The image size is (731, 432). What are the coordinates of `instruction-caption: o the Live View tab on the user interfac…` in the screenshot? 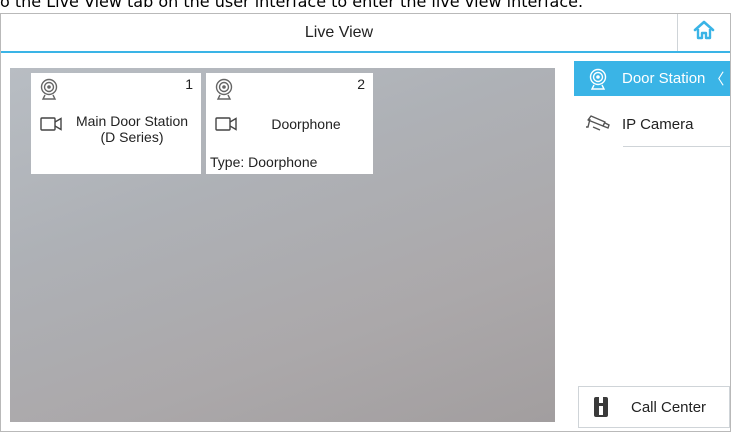 It's located at (292, 5).